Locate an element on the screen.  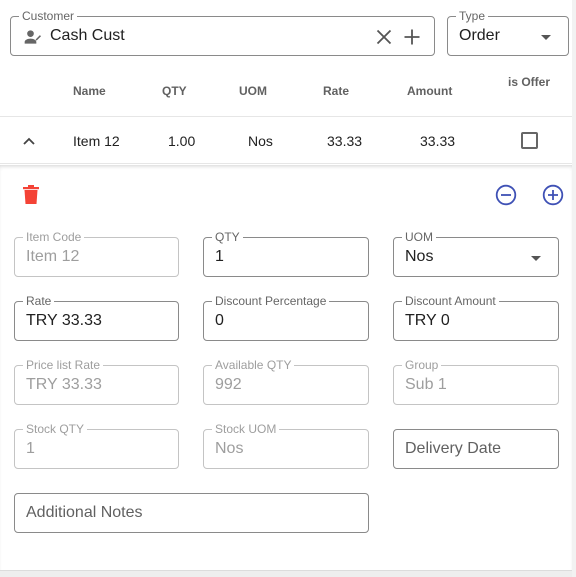
item-code-value: Item 12 is located at coordinates (53, 256).